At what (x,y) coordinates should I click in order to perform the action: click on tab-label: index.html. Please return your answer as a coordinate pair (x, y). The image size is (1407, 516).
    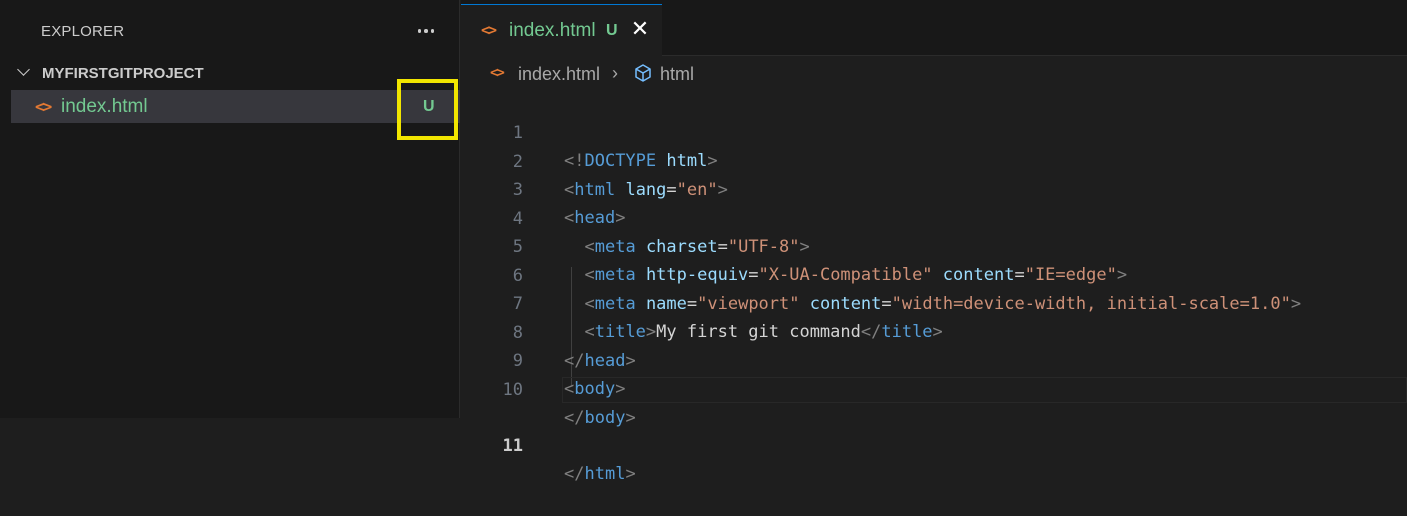
    Looking at the image, I should click on (552, 30).